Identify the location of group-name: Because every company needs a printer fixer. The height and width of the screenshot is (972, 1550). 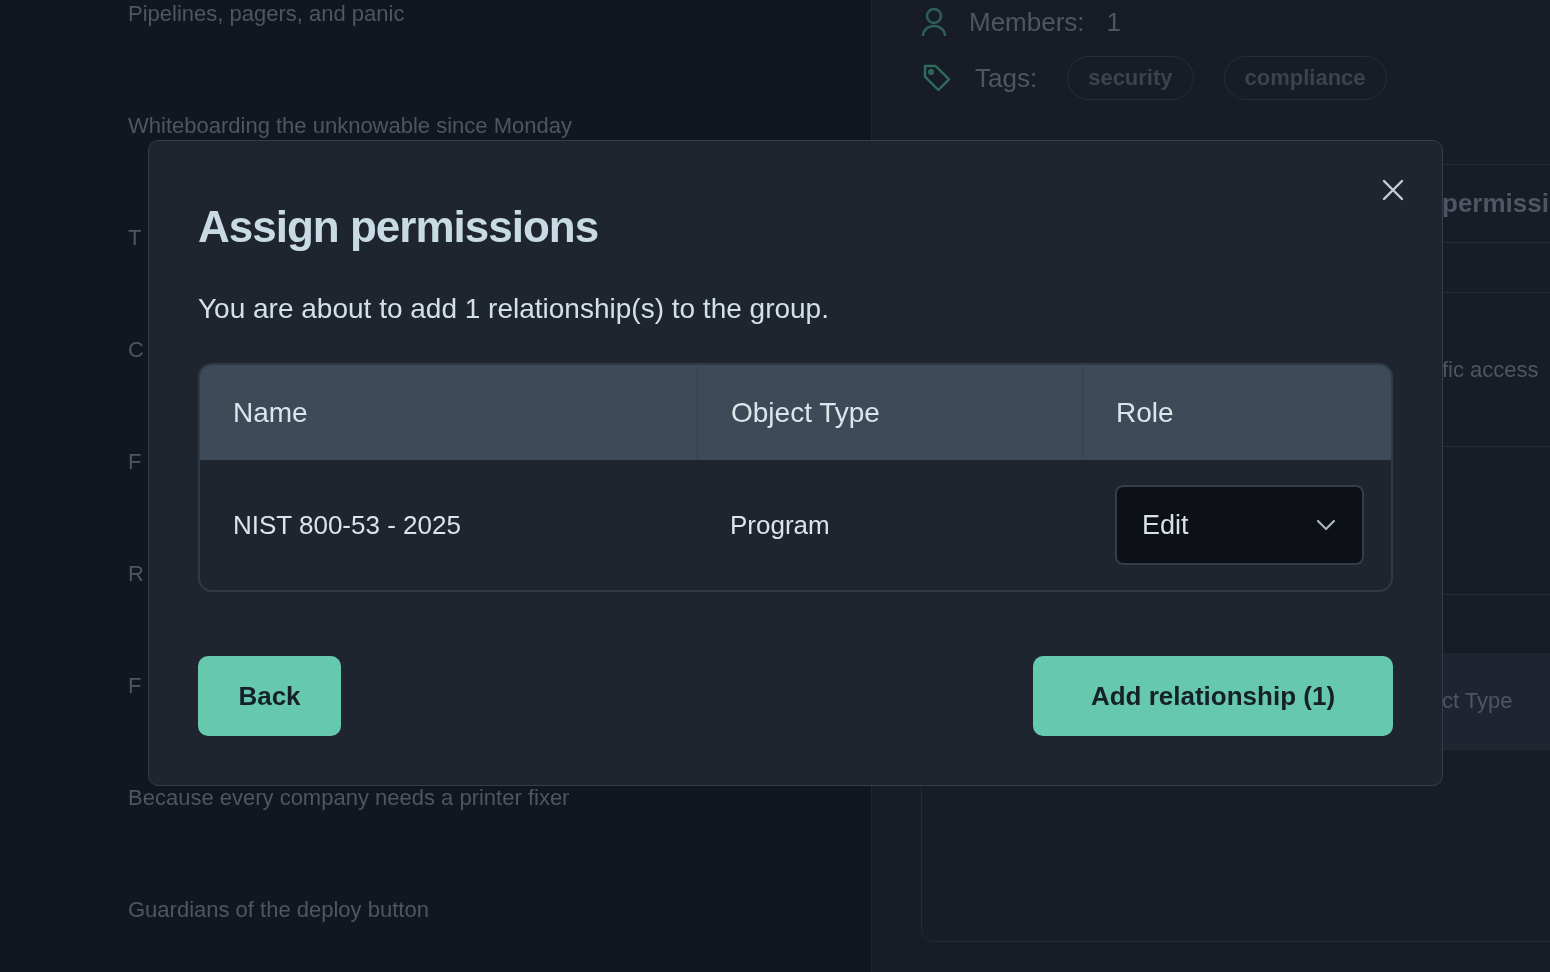
(499, 841).